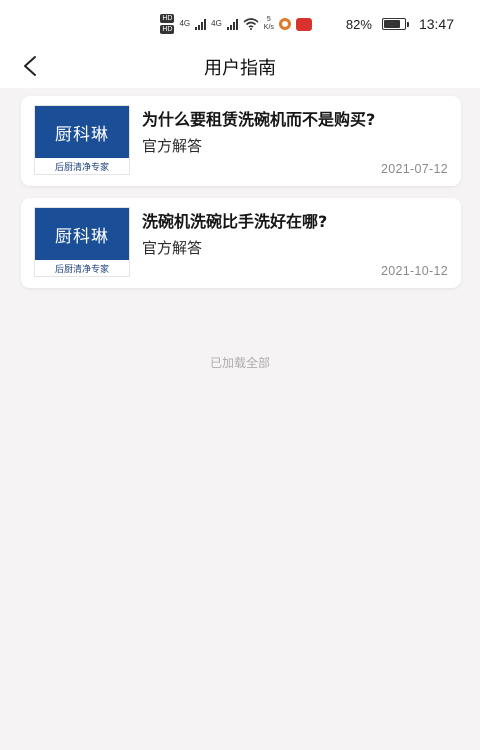 Image resolution: width=480 pixels, height=750 pixels. Describe the element at coordinates (414, 169) in the screenshot. I see `article-date: 2021-07-12` at that location.